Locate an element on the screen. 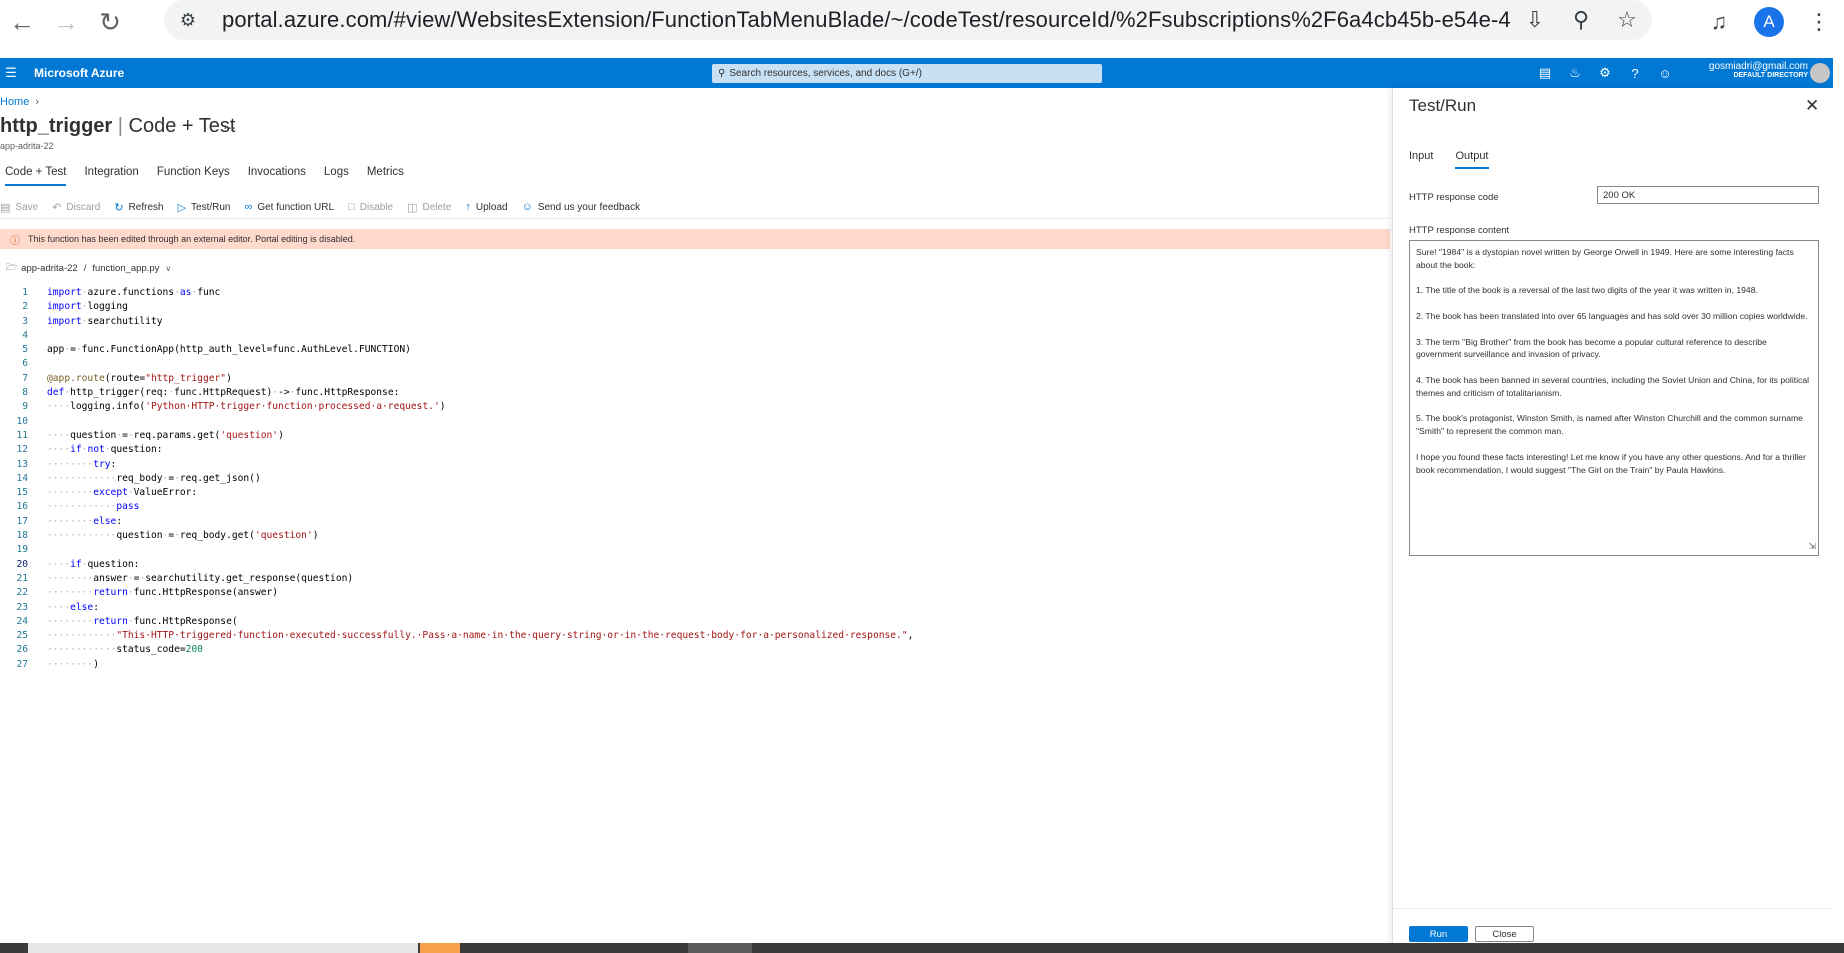  code-line: 7 @app.route(route="http_trigger") is located at coordinates (456, 379).